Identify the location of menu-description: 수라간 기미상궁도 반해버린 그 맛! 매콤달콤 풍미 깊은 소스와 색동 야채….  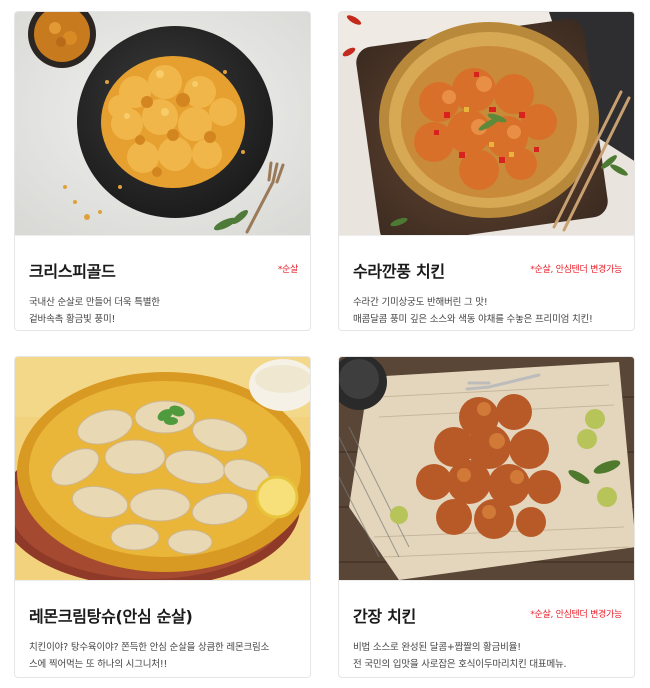
(487, 311).